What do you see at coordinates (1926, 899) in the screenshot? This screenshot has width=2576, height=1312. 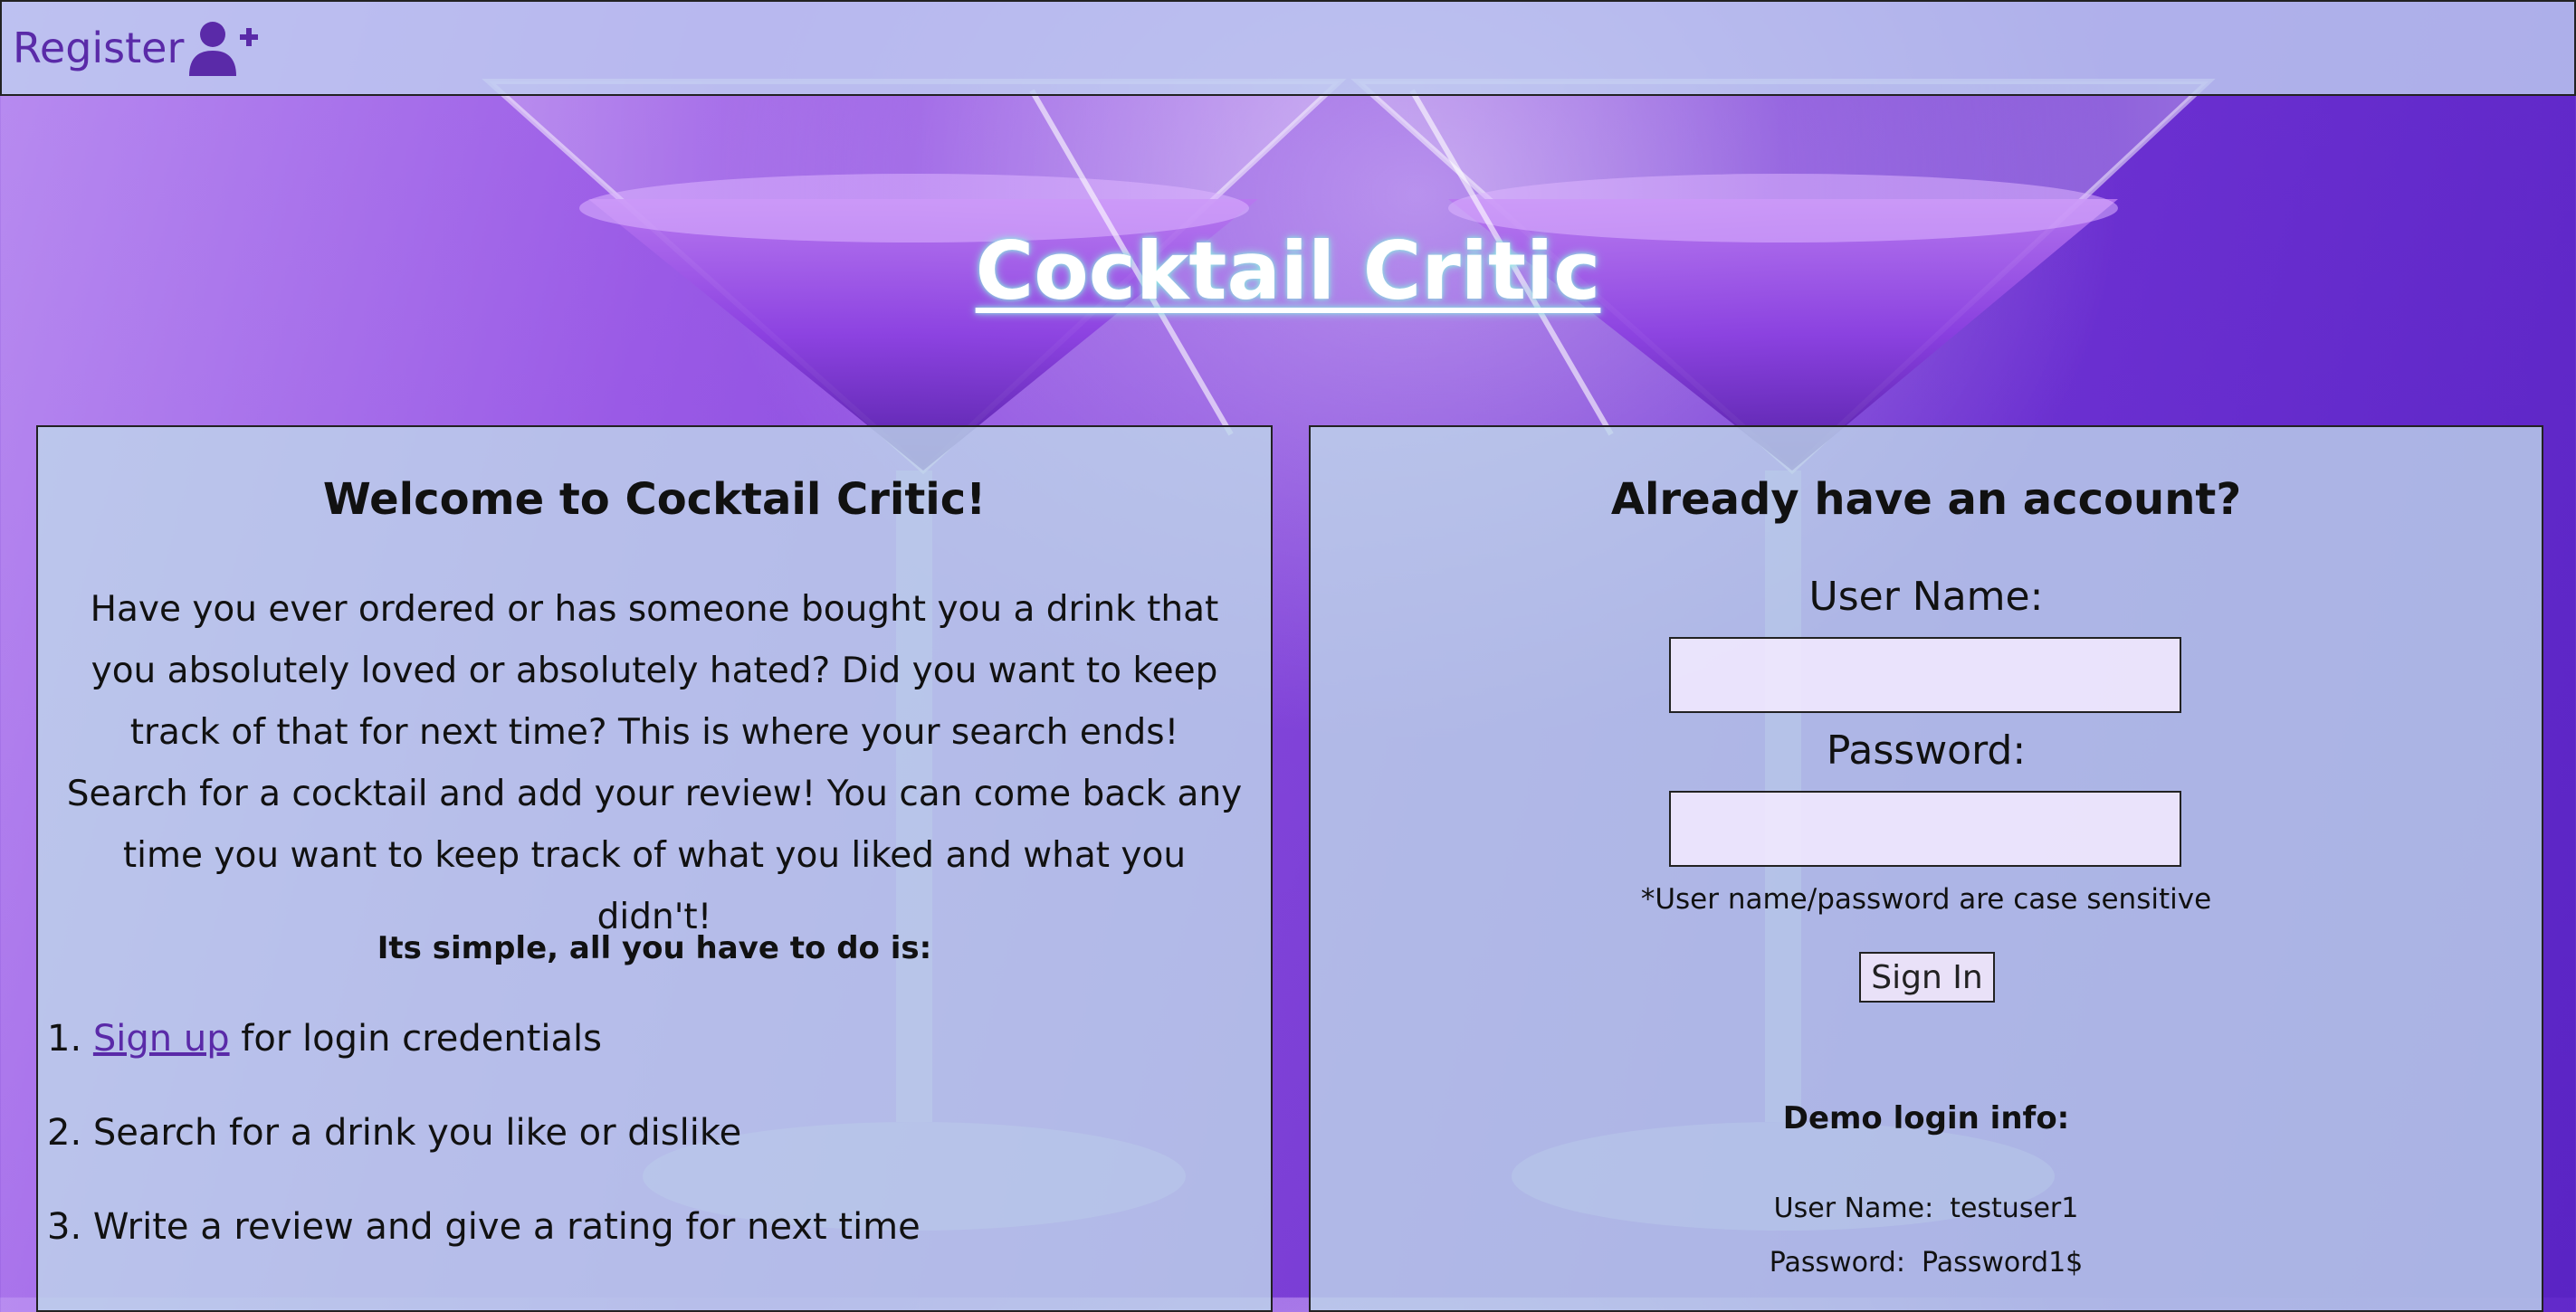 I see `case-sensitive-note: *User name/password are case sensitive` at bounding box center [1926, 899].